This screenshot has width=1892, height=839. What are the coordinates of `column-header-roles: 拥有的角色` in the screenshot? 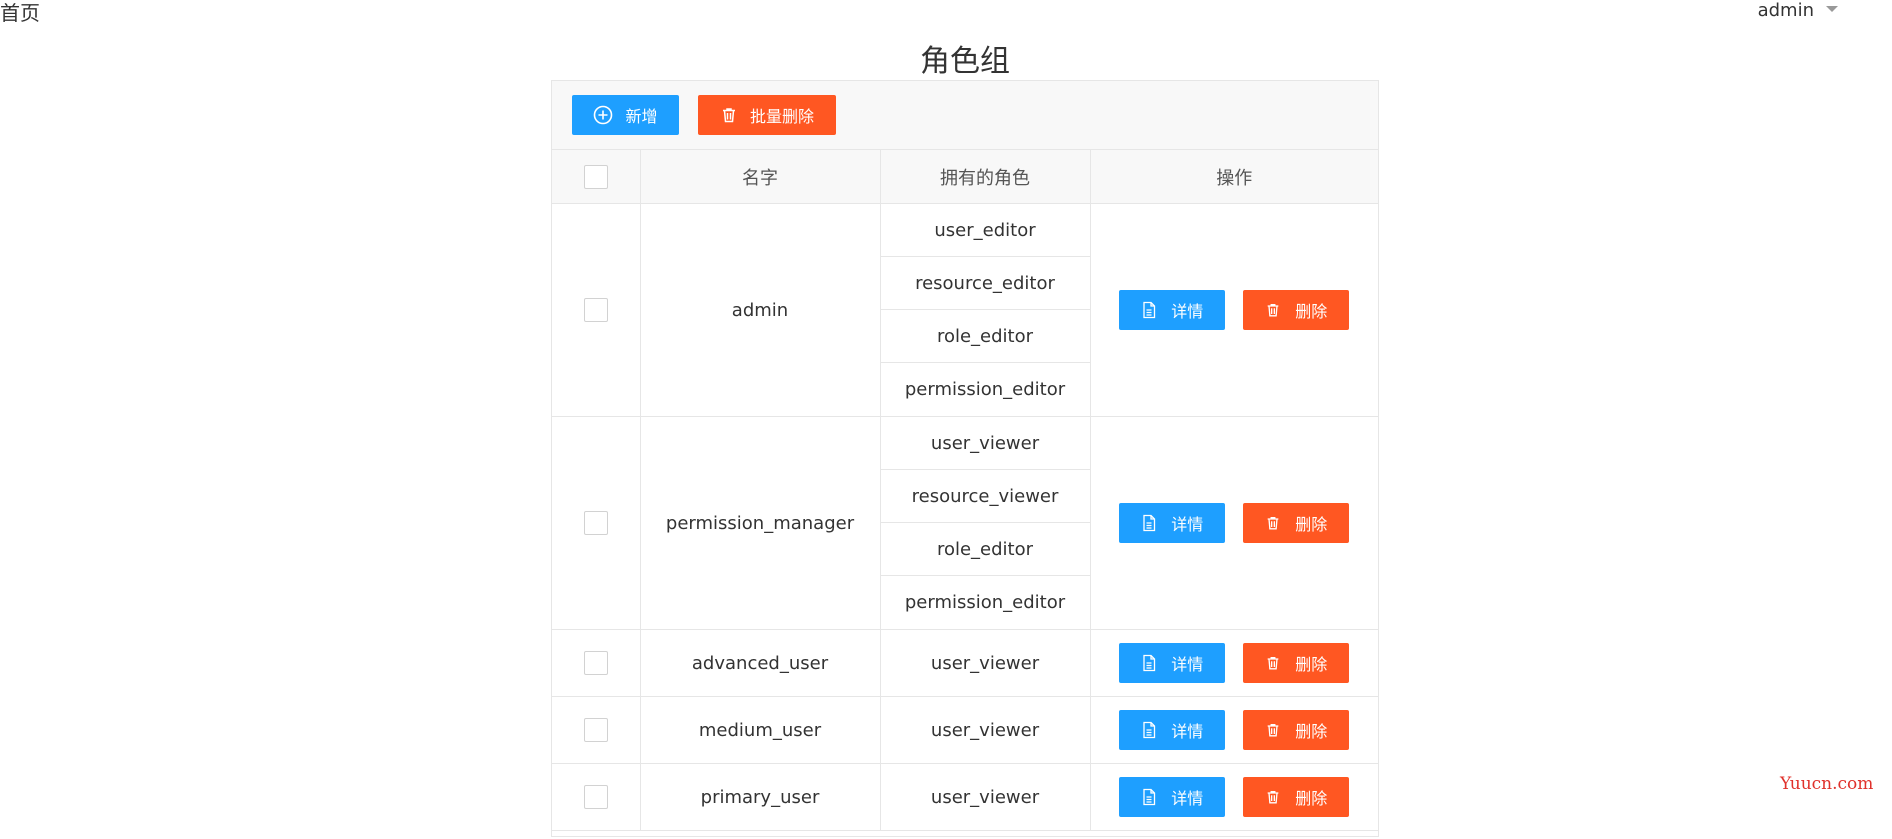 It's located at (985, 177).